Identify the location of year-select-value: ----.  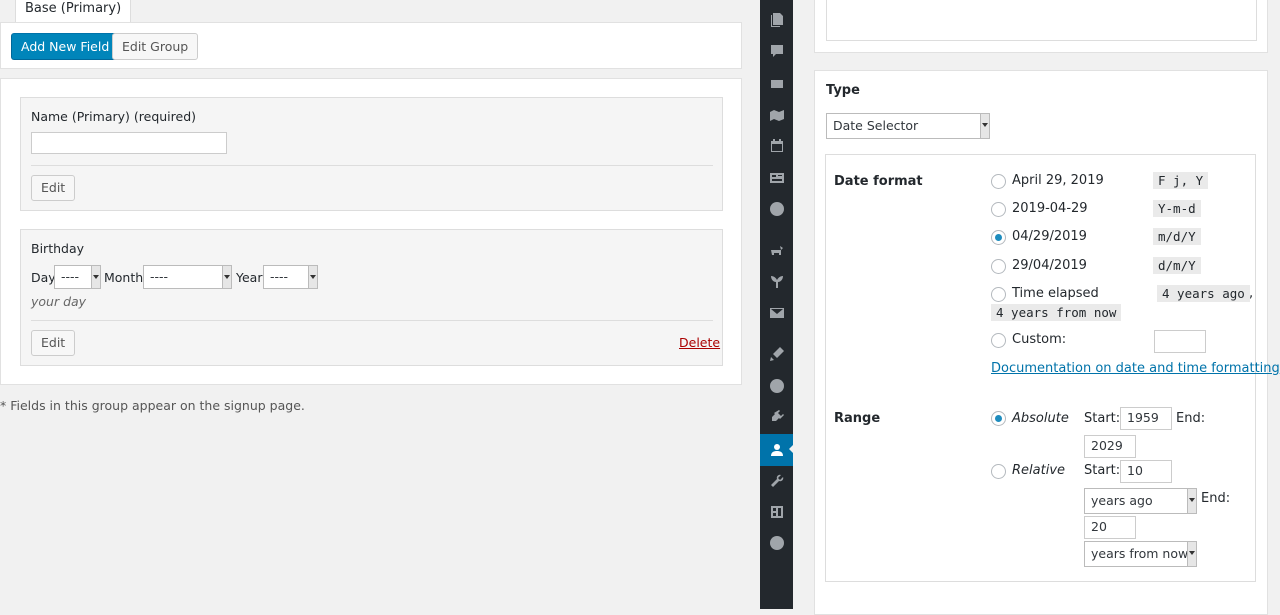
(279, 276).